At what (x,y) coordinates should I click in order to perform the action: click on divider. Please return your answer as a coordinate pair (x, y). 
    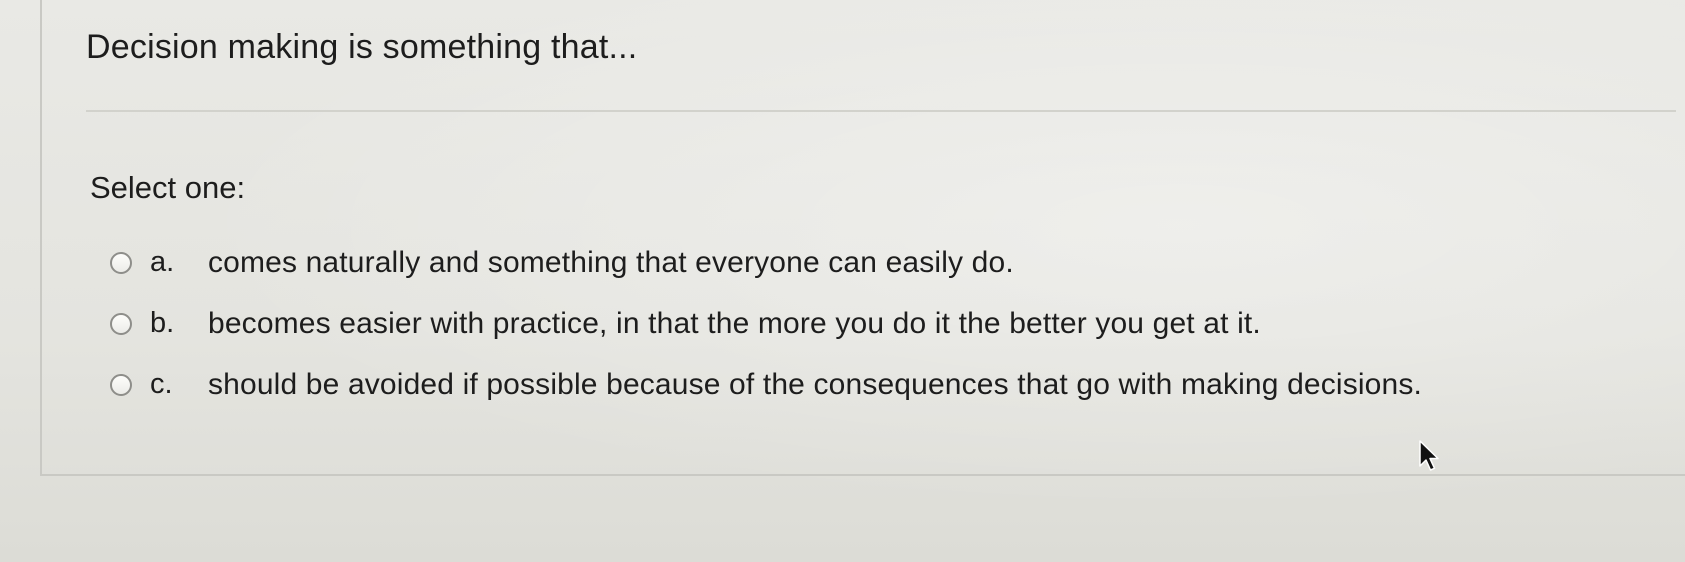
    Looking at the image, I should click on (881, 111).